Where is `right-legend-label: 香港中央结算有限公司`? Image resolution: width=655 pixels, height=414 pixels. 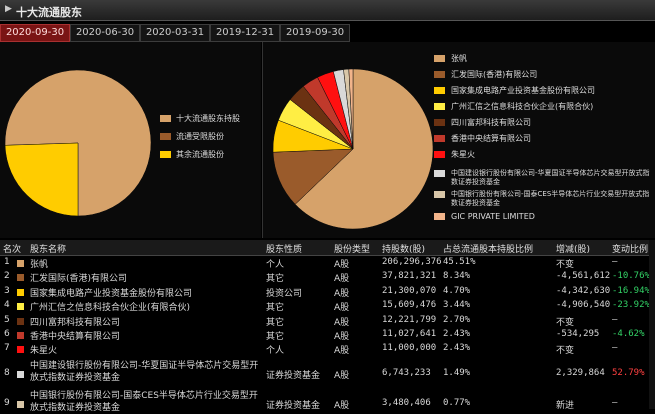 right-legend-label: 香港中央结算有限公司 is located at coordinates (491, 138).